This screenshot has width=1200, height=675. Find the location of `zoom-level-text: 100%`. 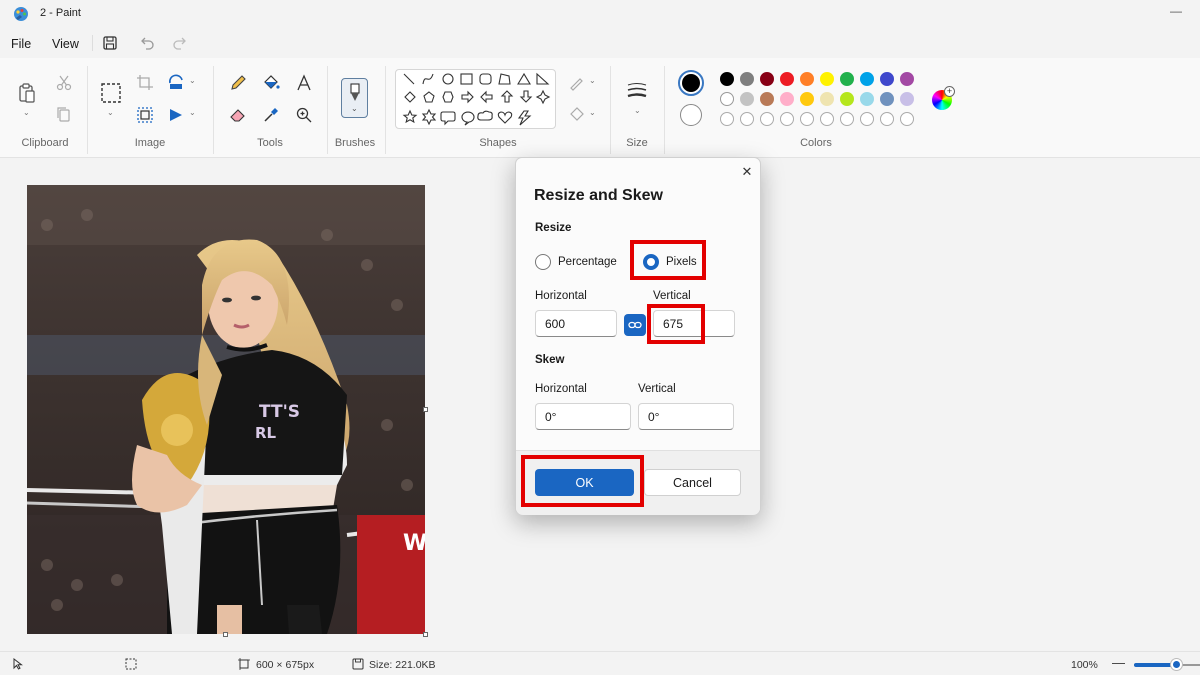

zoom-level-text: 100% is located at coordinates (1084, 665).